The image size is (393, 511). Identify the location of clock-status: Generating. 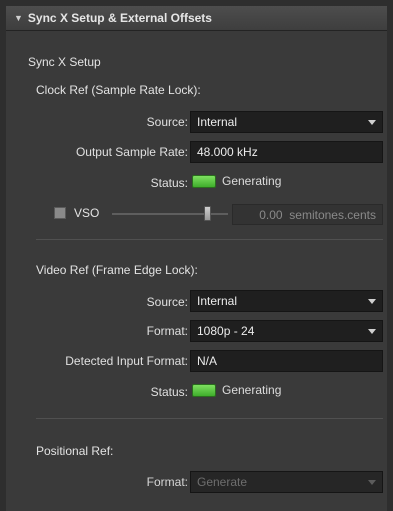
(236, 181).